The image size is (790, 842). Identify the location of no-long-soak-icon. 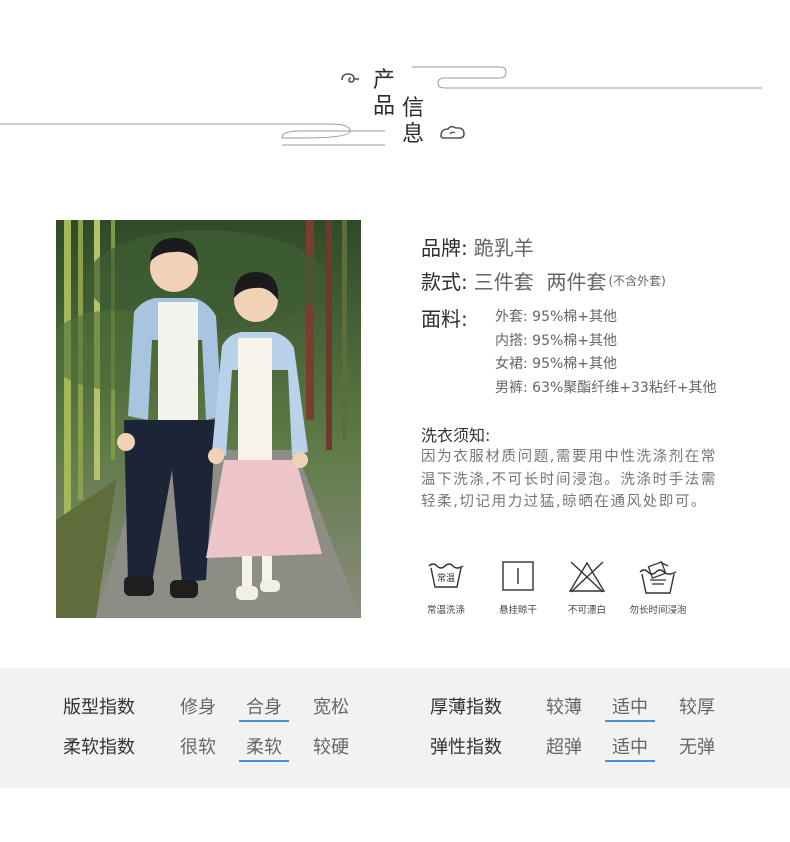
(658, 577).